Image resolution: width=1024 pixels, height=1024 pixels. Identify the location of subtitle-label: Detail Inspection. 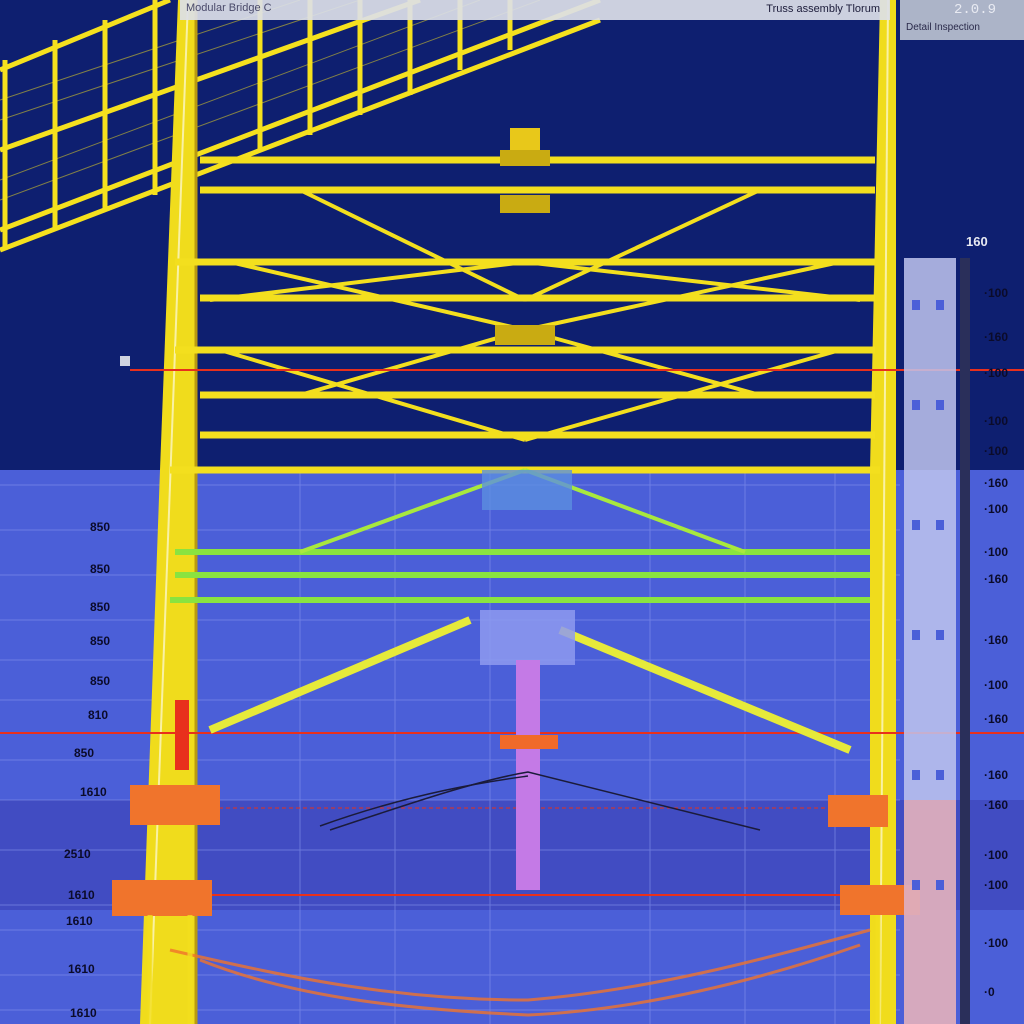
(943, 27).